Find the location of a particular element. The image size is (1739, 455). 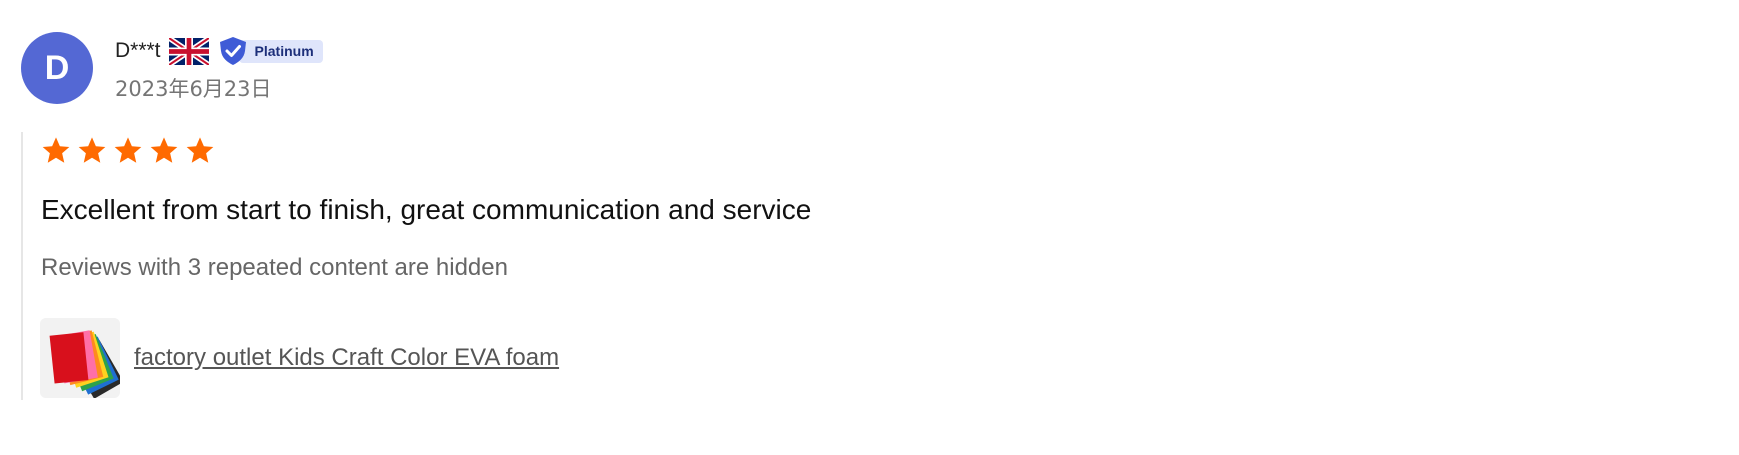

badge-label: Platinum is located at coordinates (280, 51).